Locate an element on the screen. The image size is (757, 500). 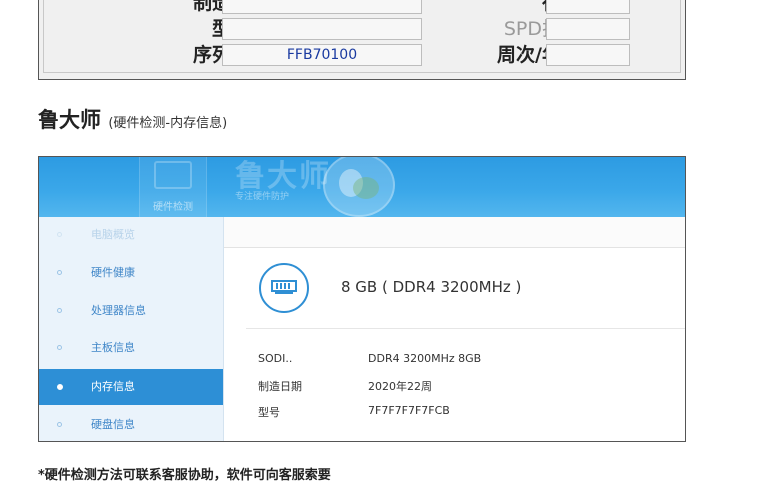
spd-row-model: 型号 SPD扩展 is located at coordinates (362, 29).